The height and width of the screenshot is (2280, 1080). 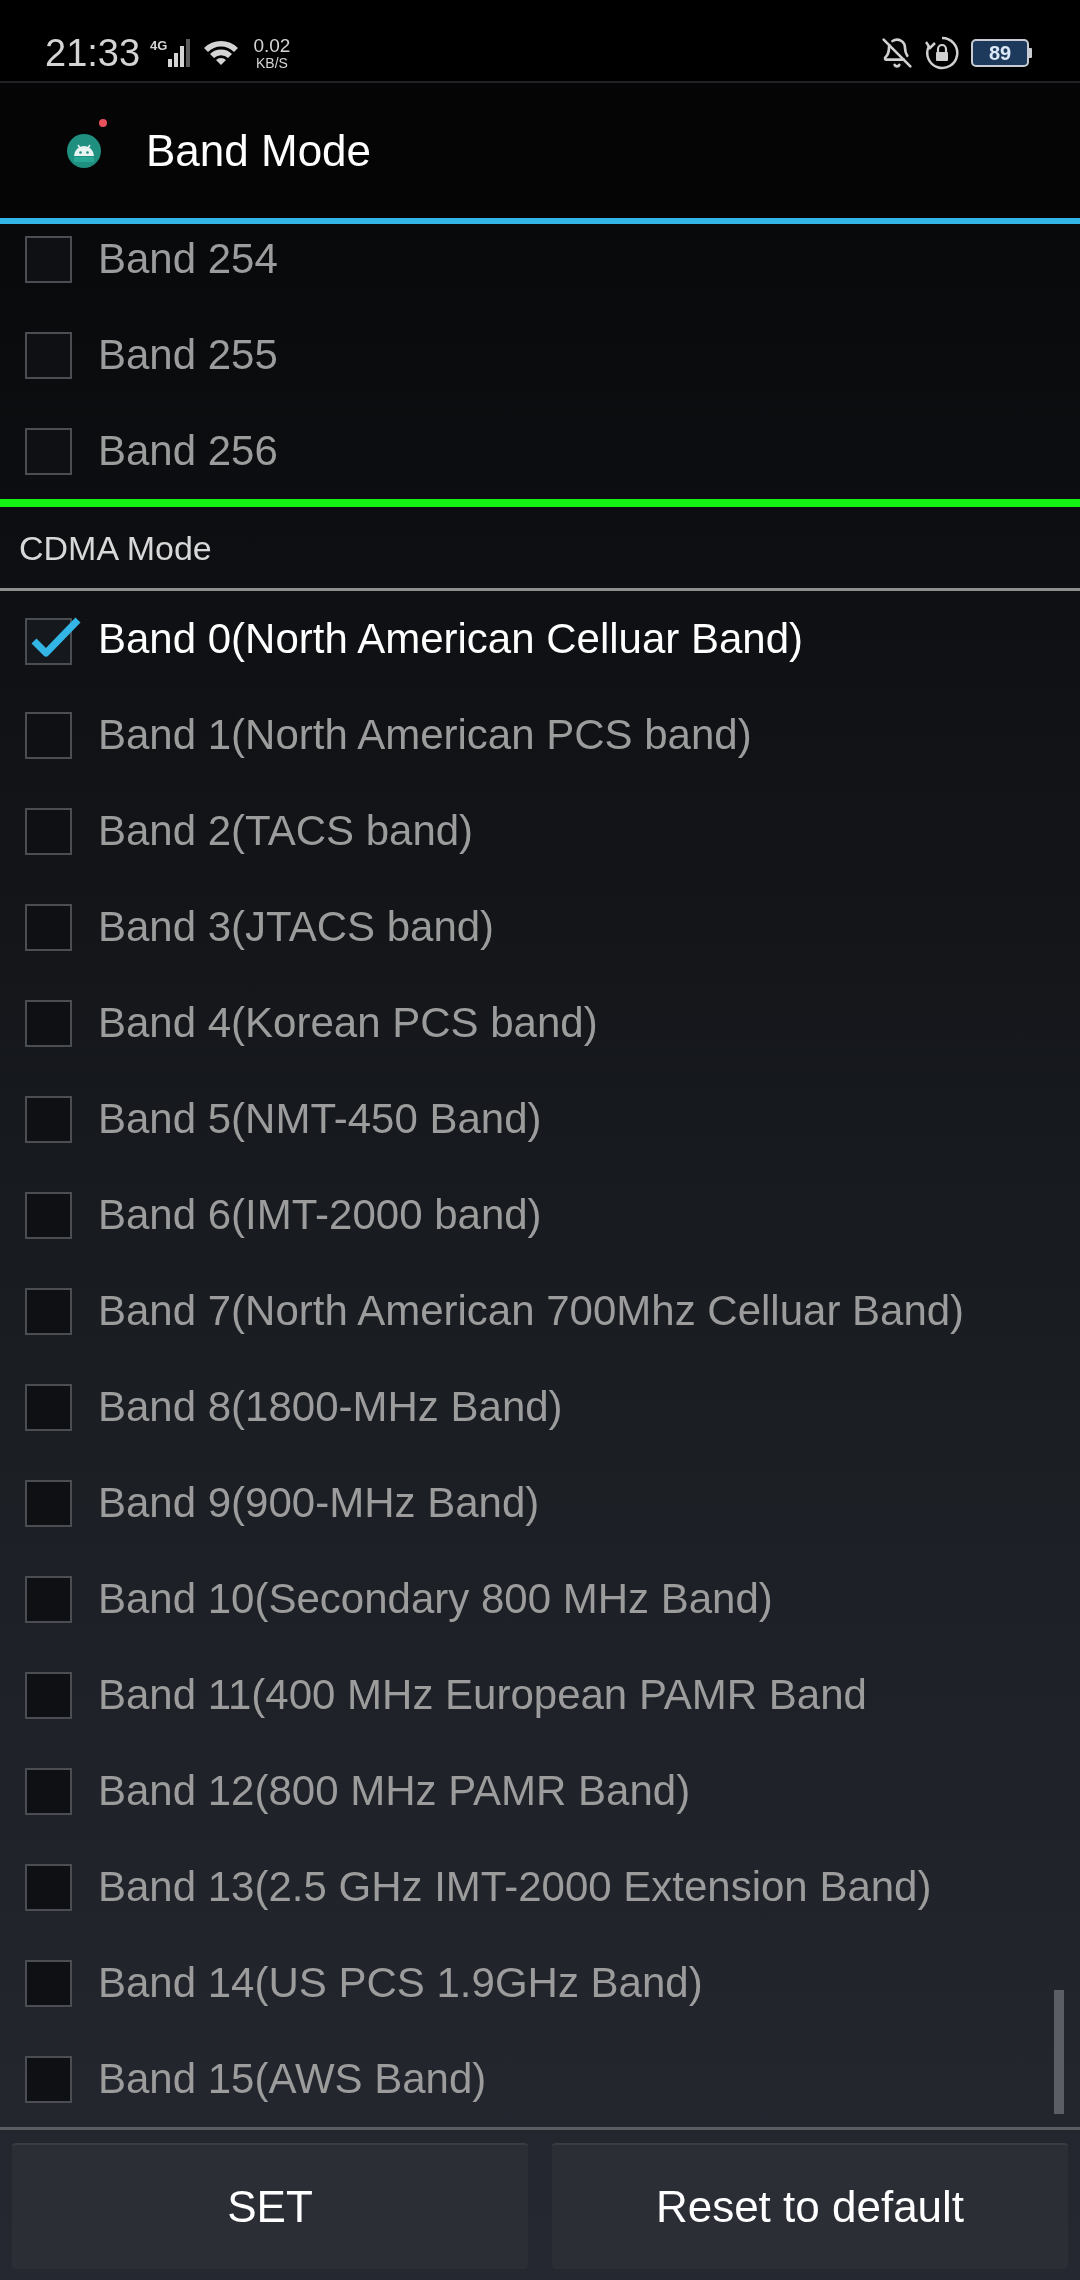 What do you see at coordinates (897, 52) in the screenshot?
I see `muted-bell-icon` at bounding box center [897, 52].